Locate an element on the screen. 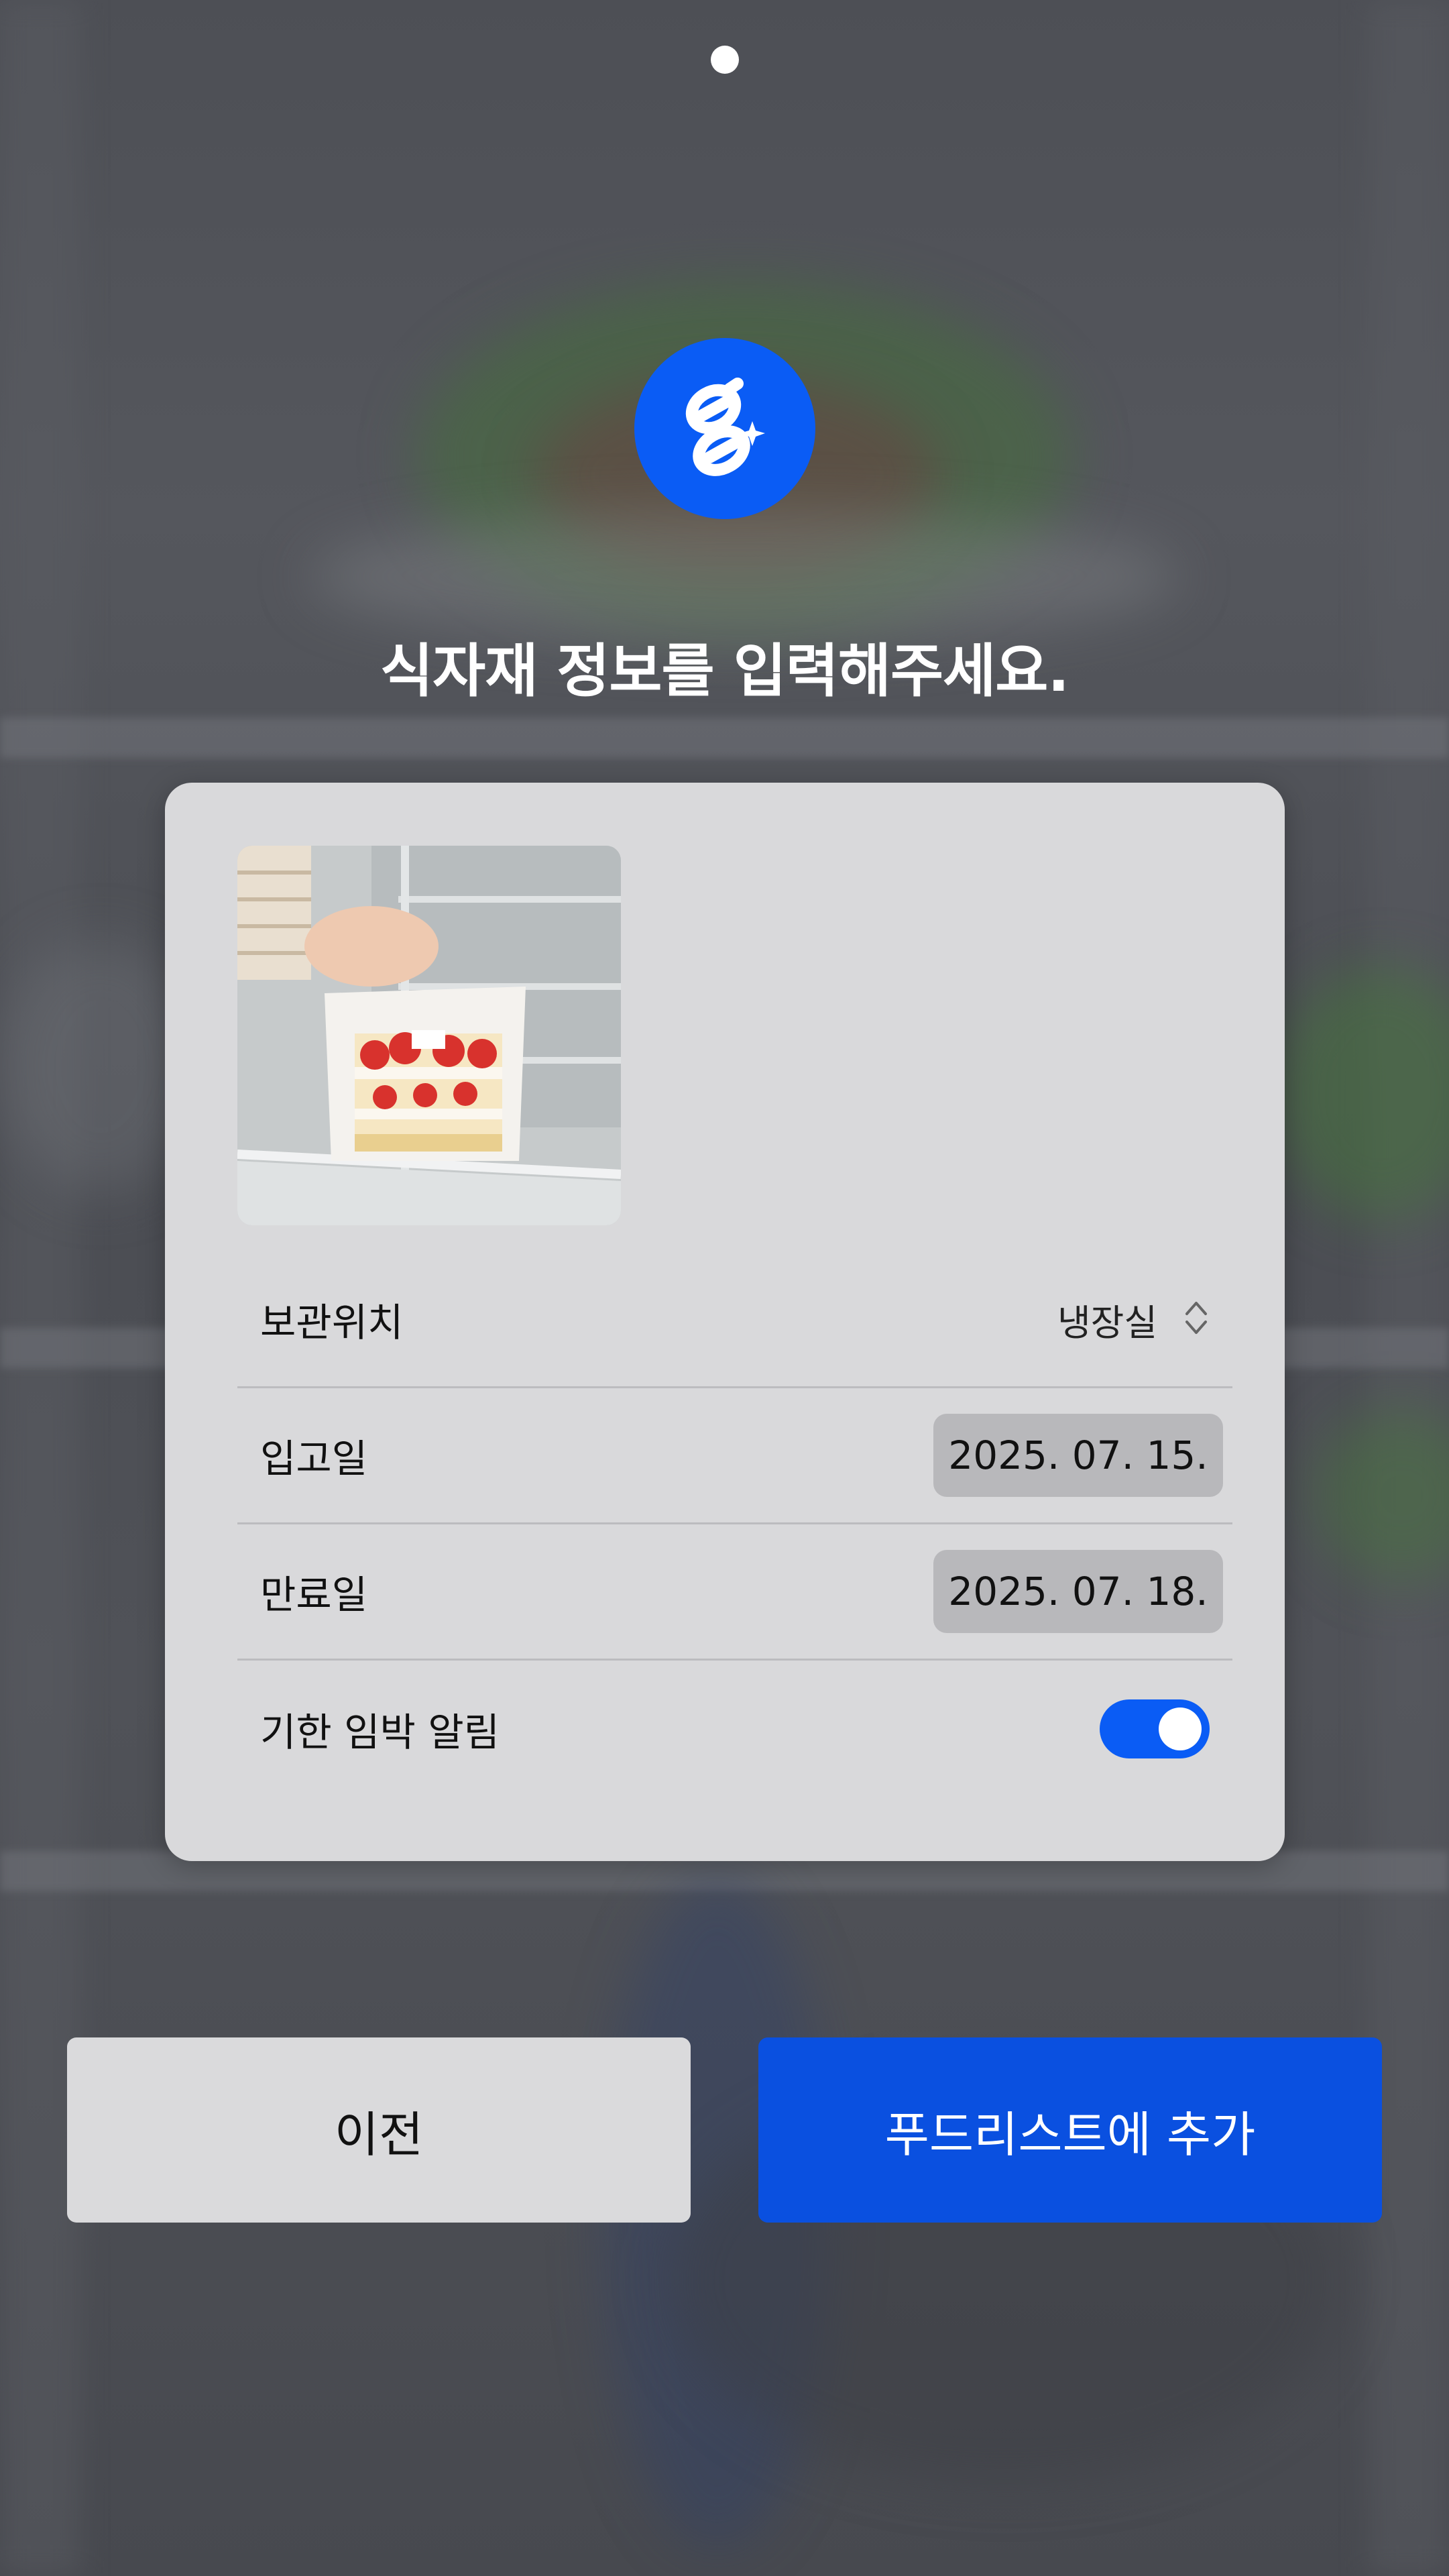  expiry-date-label: 만료일 is located at coordinates (314, 1595).